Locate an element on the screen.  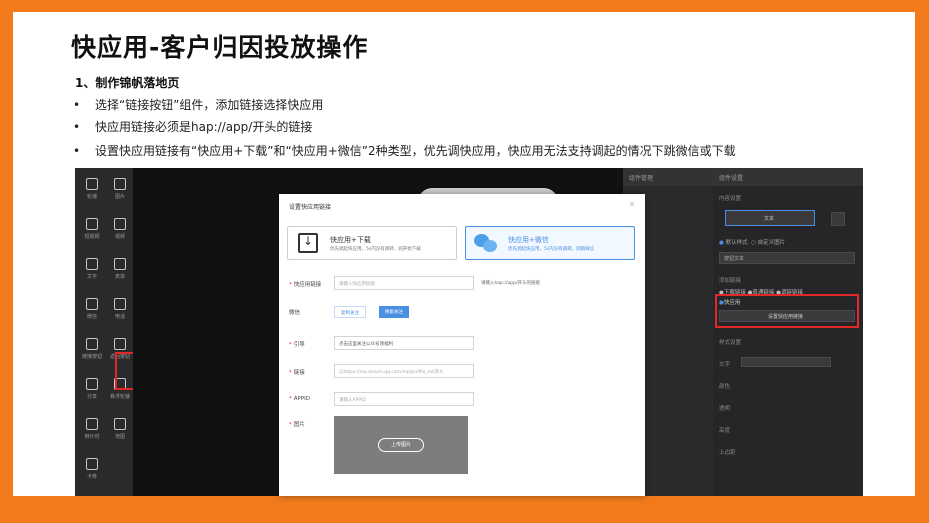
toolbar-item: 图片 is located at coordinates (120, 189).